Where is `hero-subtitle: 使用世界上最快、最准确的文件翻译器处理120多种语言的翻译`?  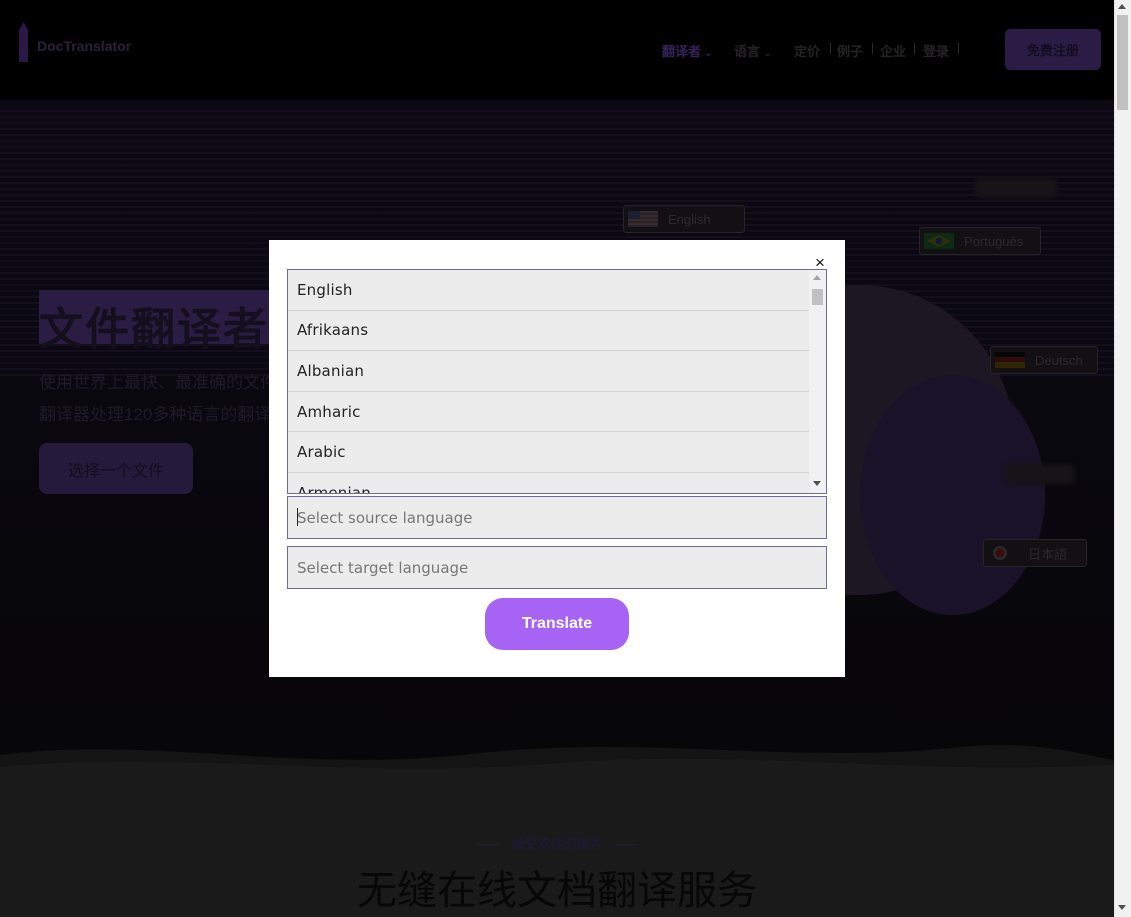
hero-subtitle: 使用世界上最快、最准确的文件翻译器处理120多种语言的翻译 is located at coordinates (158, 398).